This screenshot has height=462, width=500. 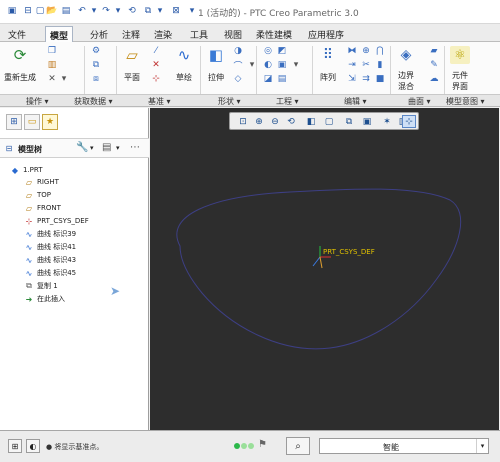 I want to click on delete-dropdown-icon: ▾, so click(x=64, y=79).